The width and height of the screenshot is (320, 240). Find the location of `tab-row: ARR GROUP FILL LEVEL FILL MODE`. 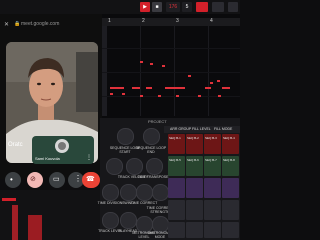

tab-row: ARR GROUP FILL LEVEL FILL MODE is located at coordinates (202, 129).